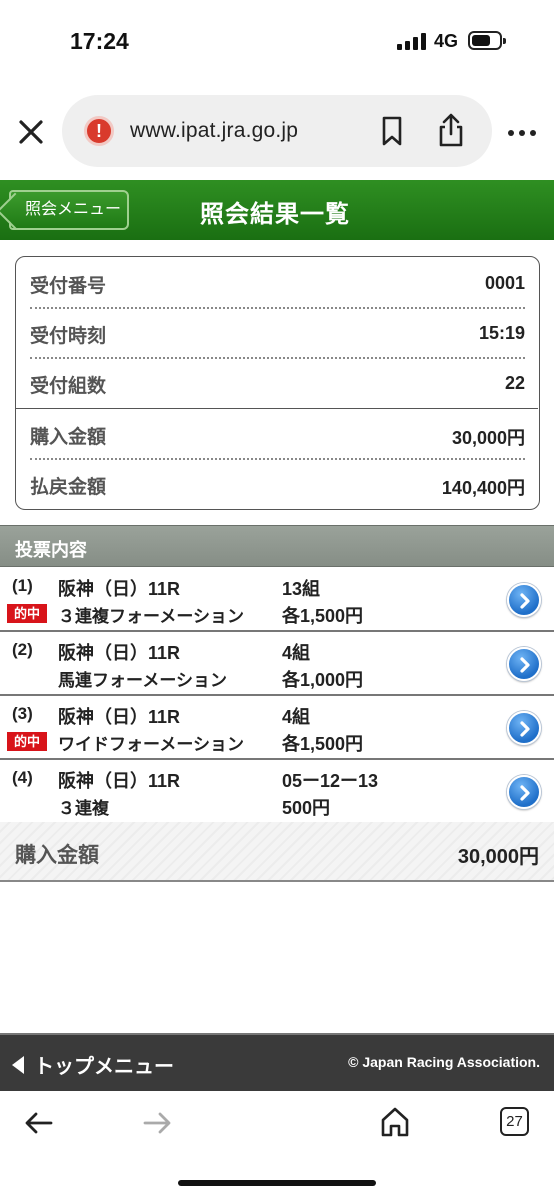 The width and height of the screenshot is (554, 1200). I want to click on security-warning-icon: !, so click(99, 131).